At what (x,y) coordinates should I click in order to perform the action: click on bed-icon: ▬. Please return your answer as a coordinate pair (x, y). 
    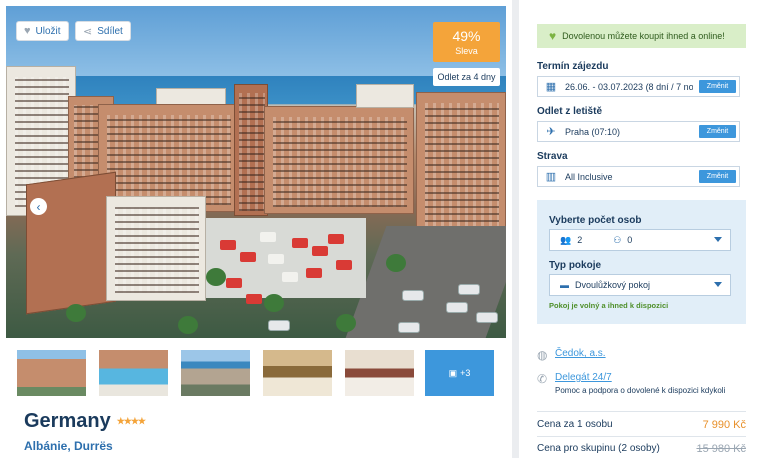
    Looking at the image, I should click on (564, 285).